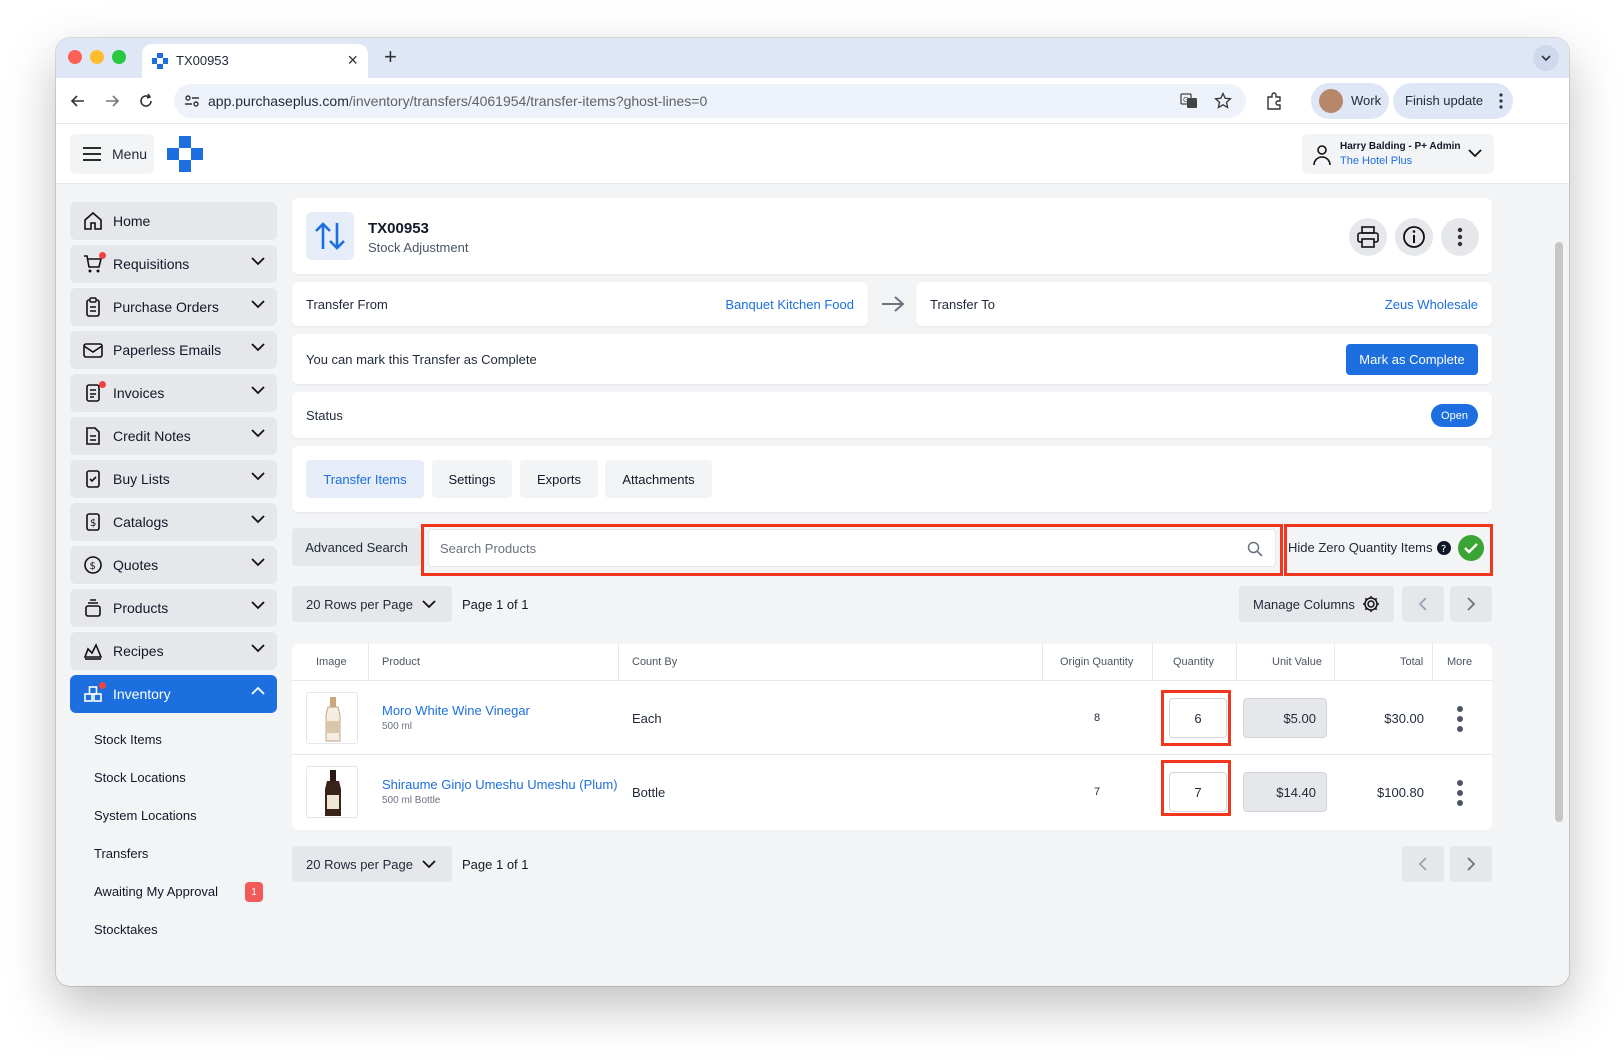 The image size is (1624, 1060). Describe the element at coordinates (112, 154) in the screenshot. I see `menu-button: Menu` at that location.